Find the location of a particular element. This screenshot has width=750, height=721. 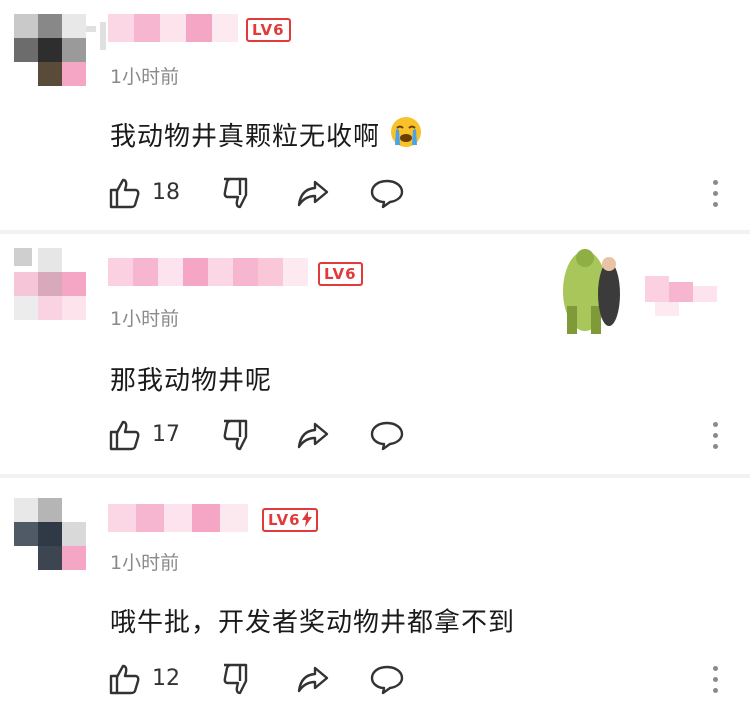

comment-text: 那我动物井呢 is located at coordinates (191, 381).